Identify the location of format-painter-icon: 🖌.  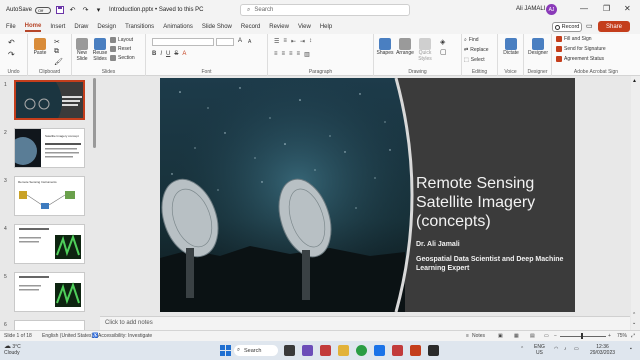
(58, 62).